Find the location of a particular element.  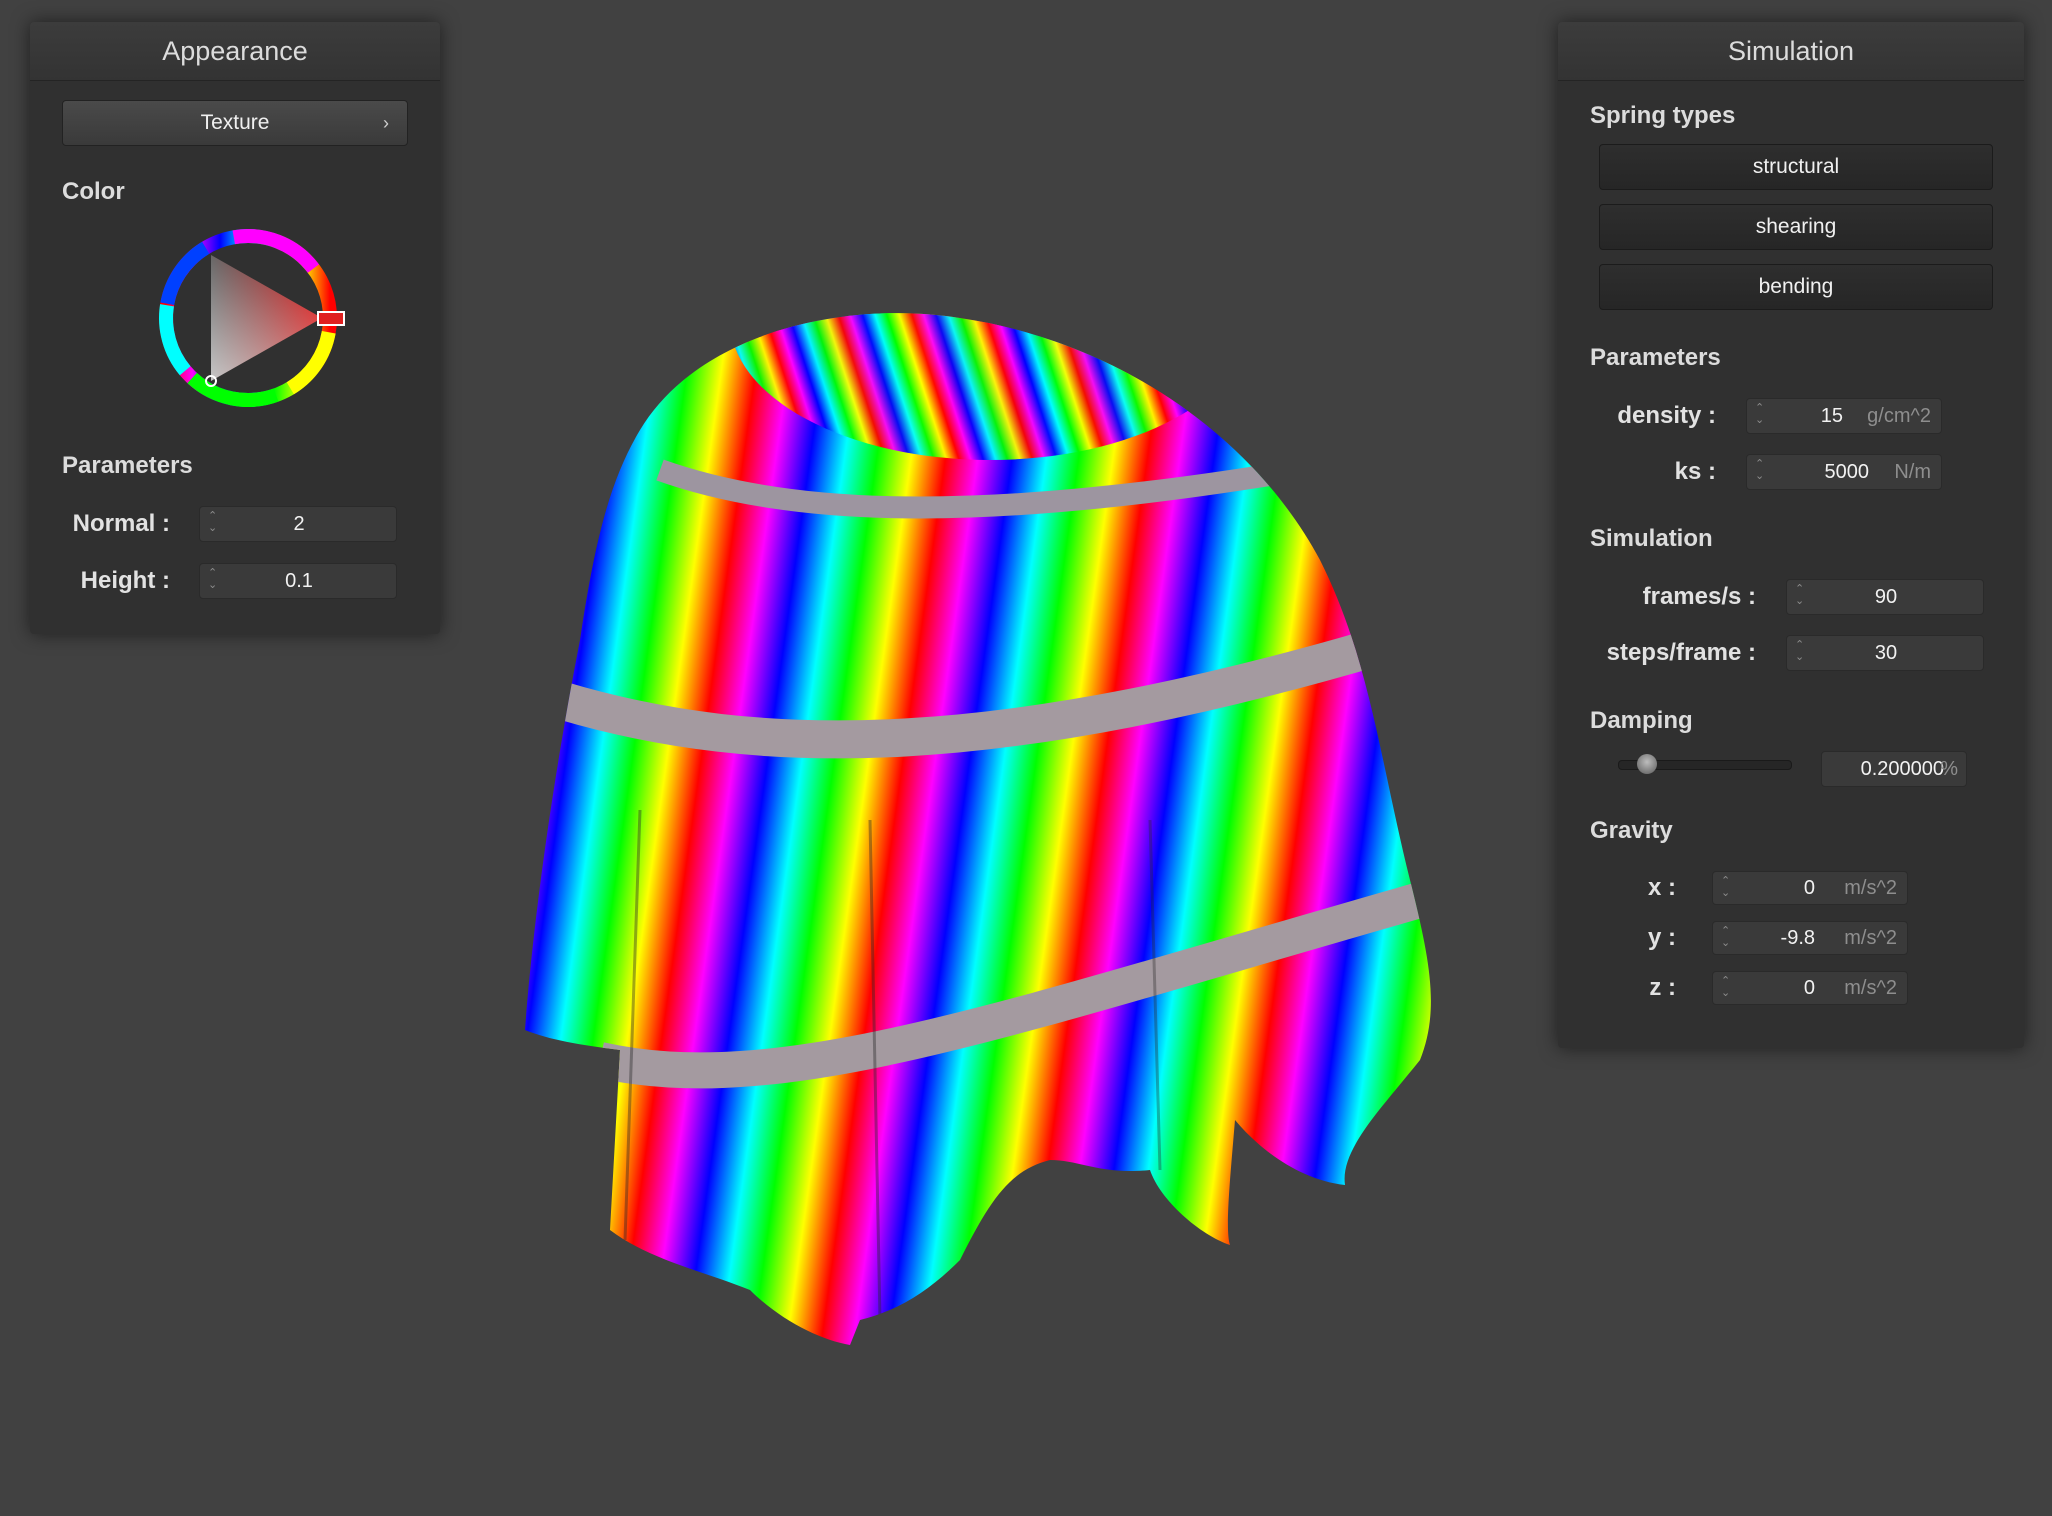

shearing-button-label: shearing is located at coordinates (1796, 226).